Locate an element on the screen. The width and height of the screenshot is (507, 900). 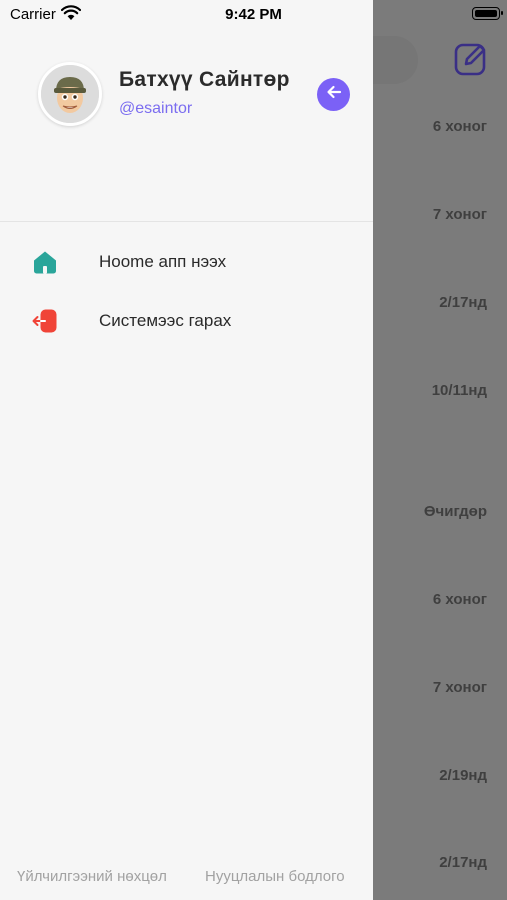
logout-icon is located at coordinates (45, 321).